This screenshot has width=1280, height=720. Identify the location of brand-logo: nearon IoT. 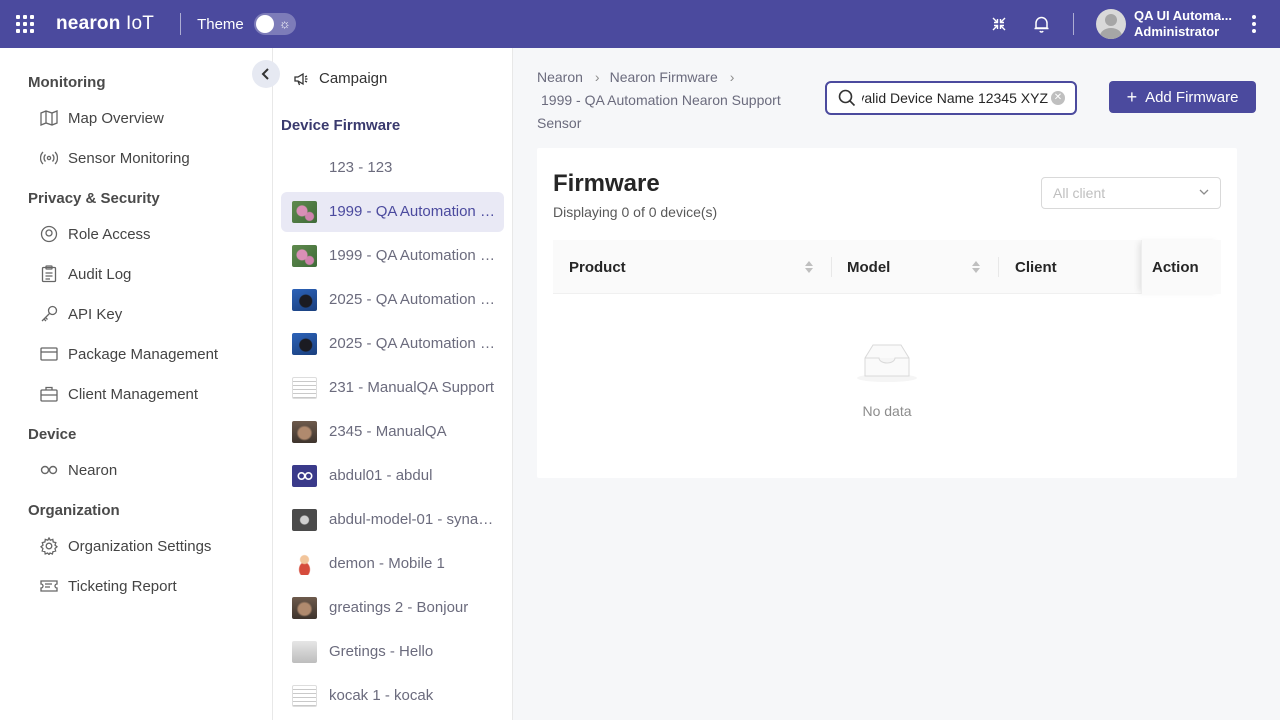
(105, 24).